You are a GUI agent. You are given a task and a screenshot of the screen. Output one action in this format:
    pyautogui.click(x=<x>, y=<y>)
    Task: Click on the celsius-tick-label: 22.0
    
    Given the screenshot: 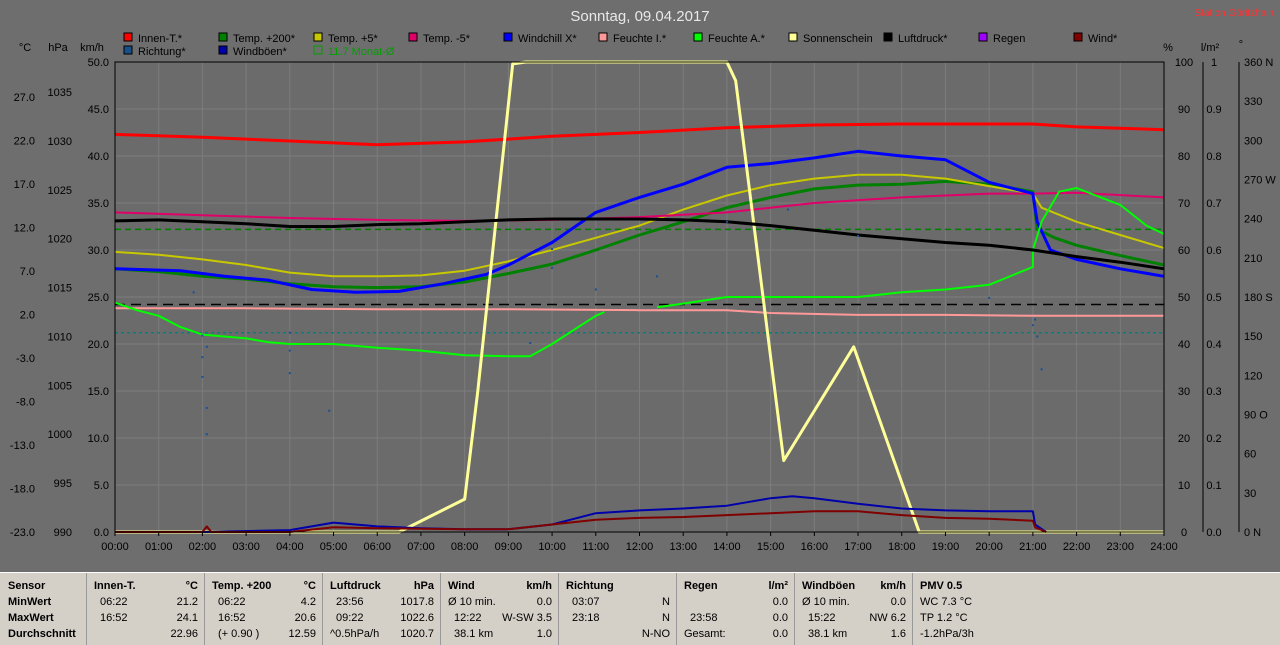 What is the action you would take?
    pyautogui.click(x=24, y=142)
    